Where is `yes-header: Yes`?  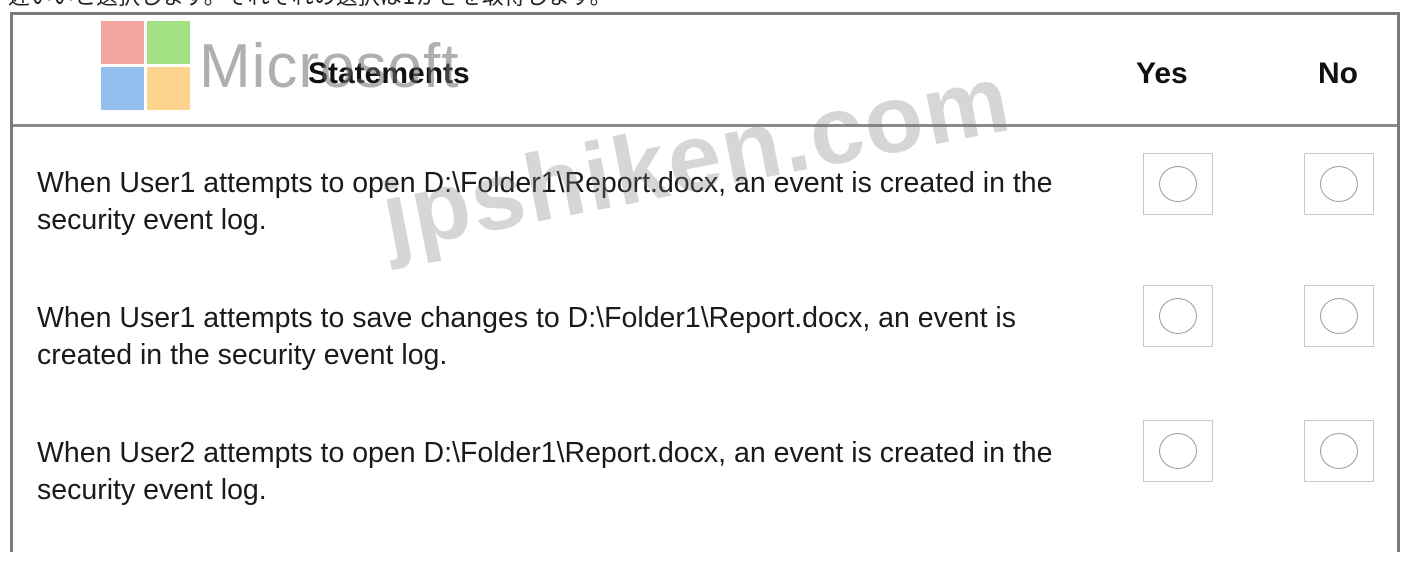 yes-header: Yes is located at coordinates (1162, 73).